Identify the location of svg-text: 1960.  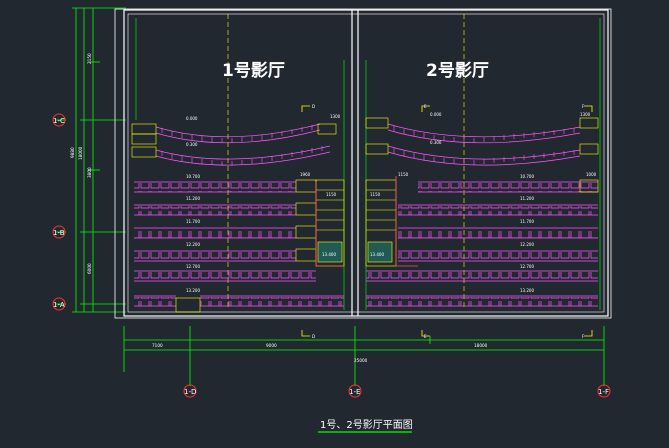
(305, 174).